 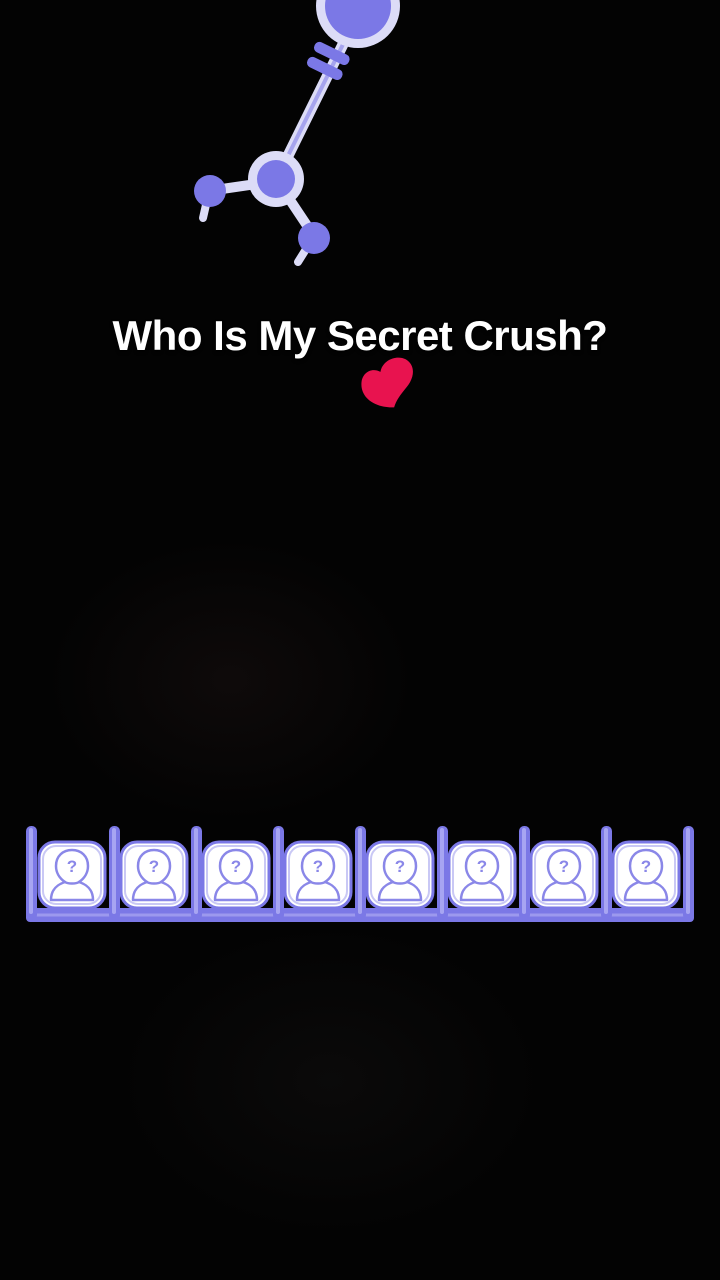 I want to click on prize-slots-rack: ????????, so click(x=360, y=876).